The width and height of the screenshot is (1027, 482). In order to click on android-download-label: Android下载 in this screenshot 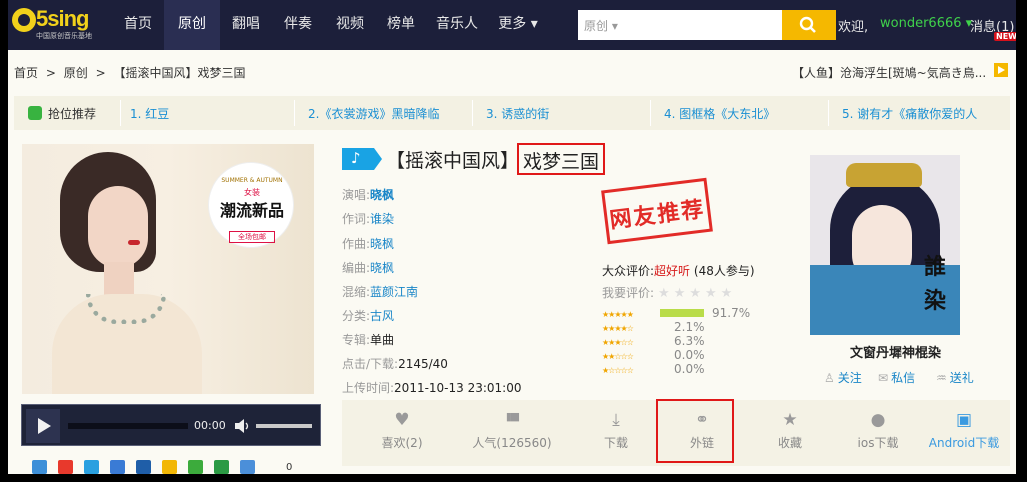, I will do `click(964, 443)`.